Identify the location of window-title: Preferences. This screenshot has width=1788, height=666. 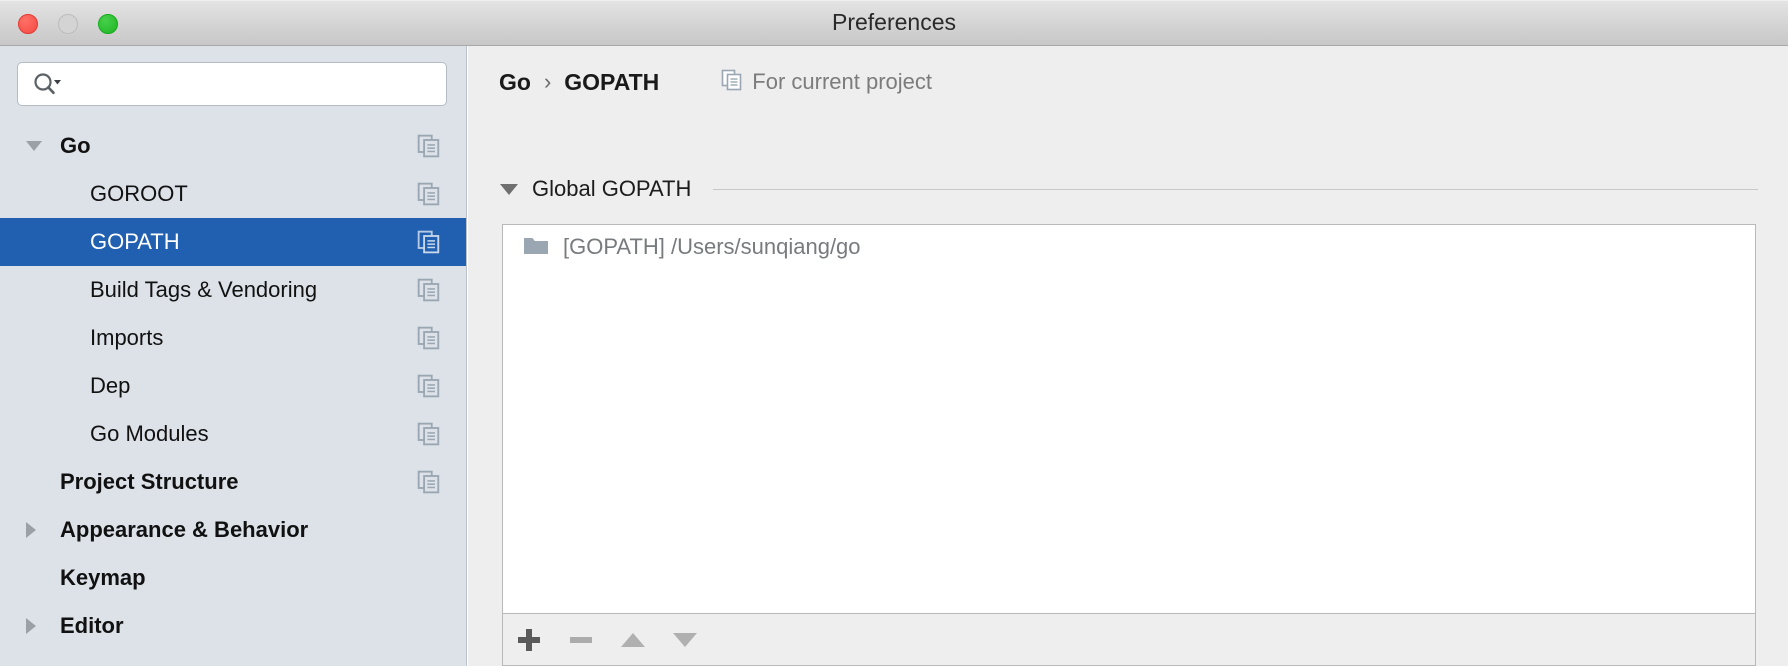
(893, 22).